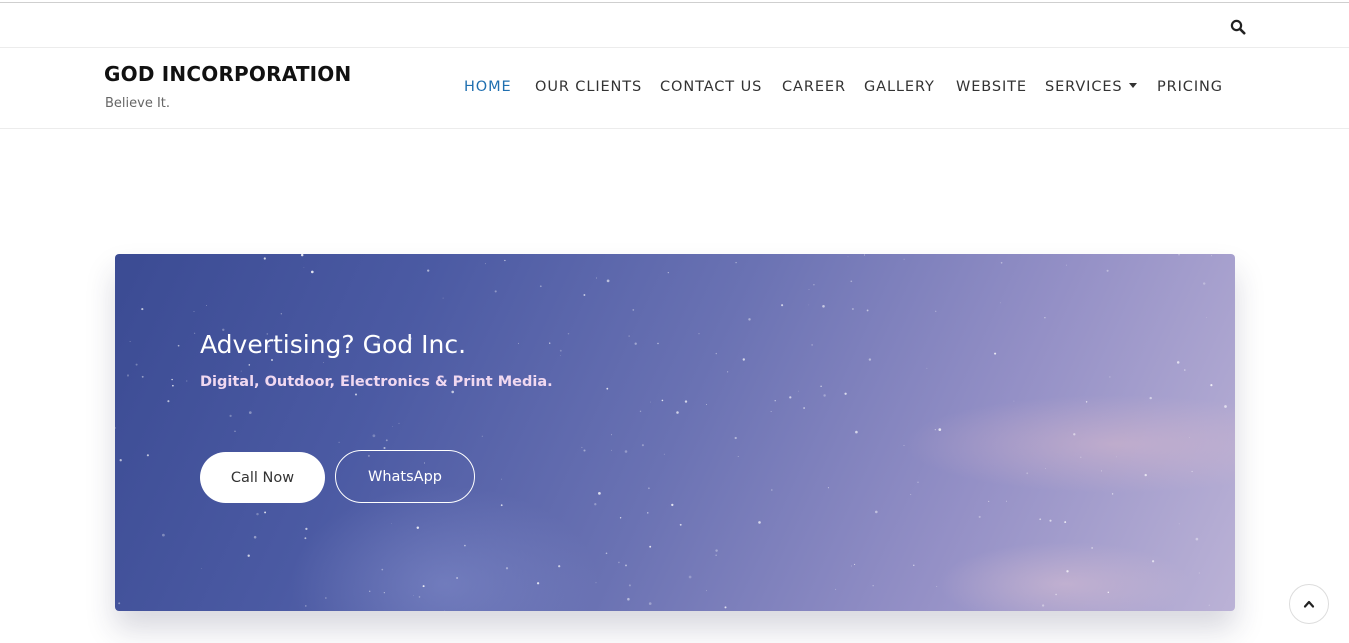 Image resolution: width=1349 pixels, height=643 pixels. What do you see at coordinates (262, 477) in the screenshot?
I see `call-now-button: Call Now` at bounding box center [262, 477].